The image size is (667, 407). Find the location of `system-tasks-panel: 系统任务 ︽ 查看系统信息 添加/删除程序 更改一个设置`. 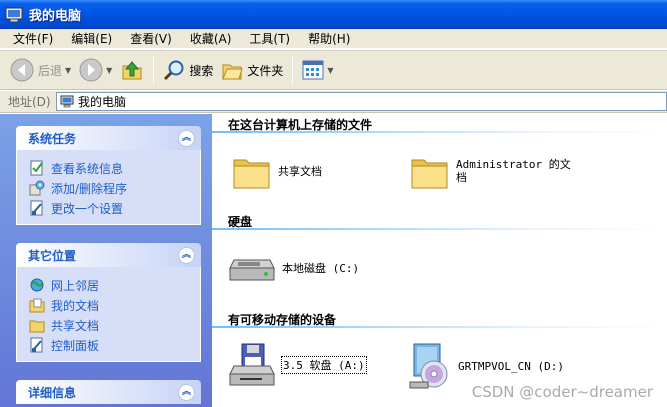

system-tasks-panel: 系统任务 ︽ 查看系统信息 添加/删除程序 更改一个设置 is located at coordinates (108, 175).